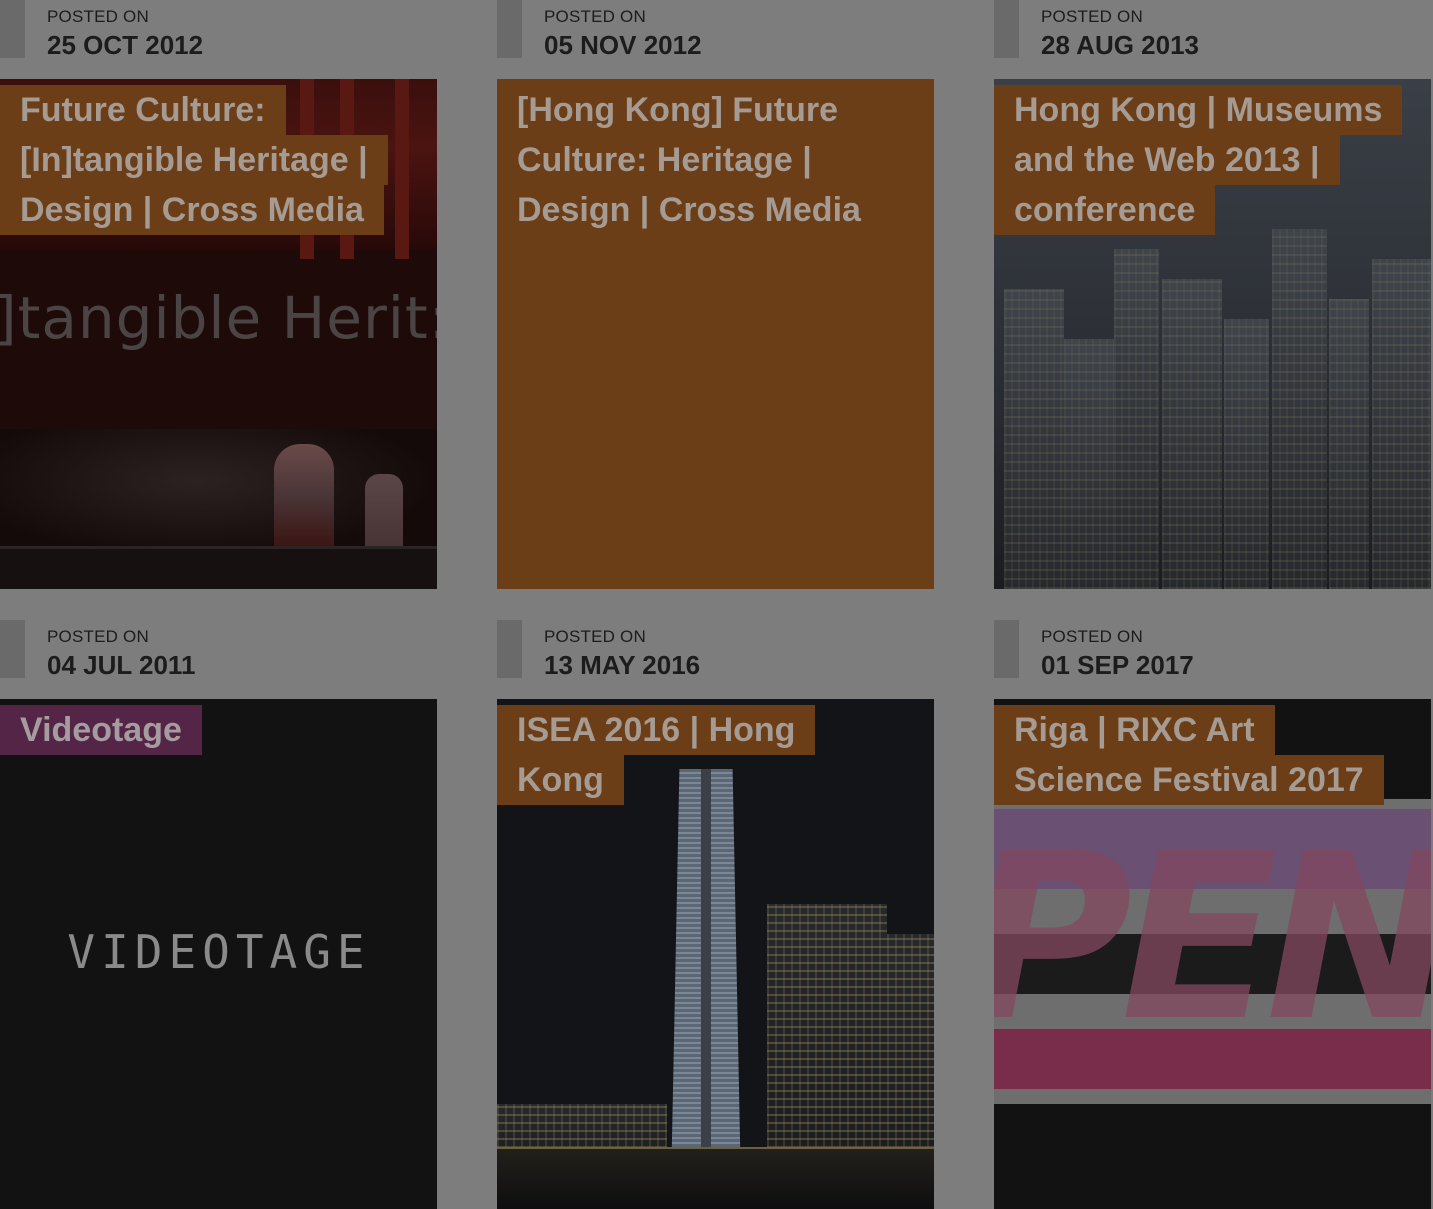 The width and height of the screenshot is (1433, 1209). What do you see at coordinates (143, 110) in the screenshot?
I see `post-title-line: Future Culture:` at bounding box center [143, 110].